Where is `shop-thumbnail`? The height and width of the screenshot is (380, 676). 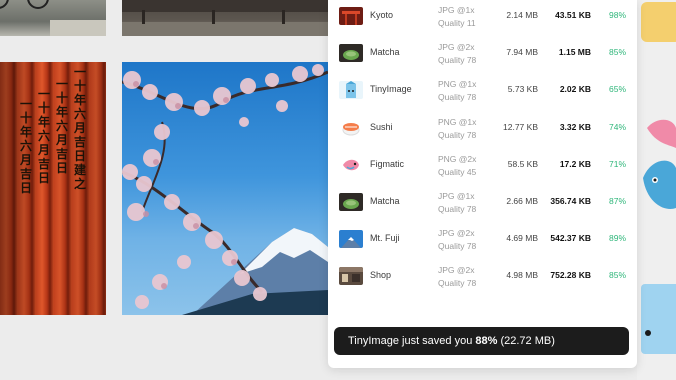
shop-thumbnail is located at coordinates (351, 276).